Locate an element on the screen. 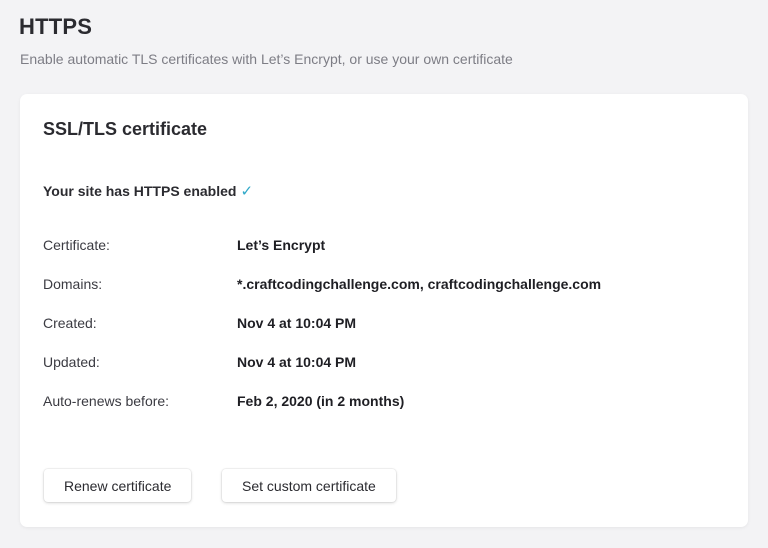 This screenshot has width=768, height=548. detail-row-updated: Updated: Nov 4 at 10:04 PM is located at coordinates (199, 362).